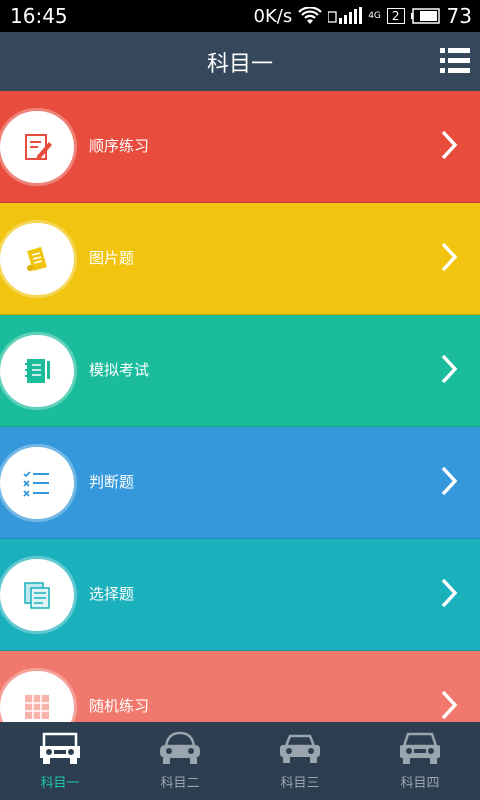  What do you see at coordinates (363, 16) in the screenshot?
I see `status-icons: 0K/s 4G 2 73` at bounding box center [363, 16].